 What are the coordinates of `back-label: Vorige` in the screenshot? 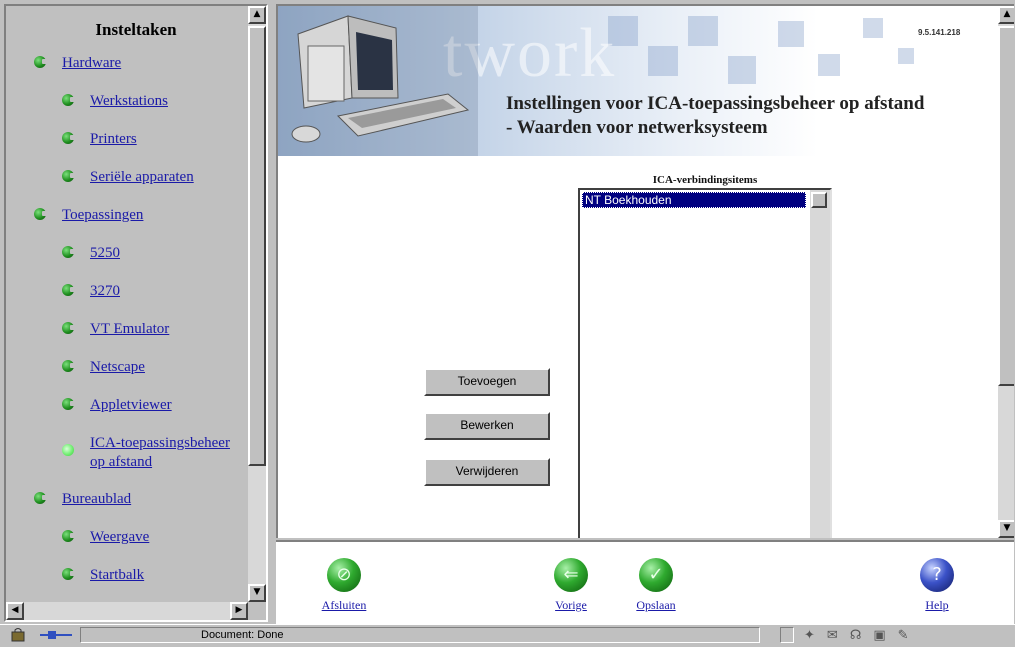 It's located at (571, 605).